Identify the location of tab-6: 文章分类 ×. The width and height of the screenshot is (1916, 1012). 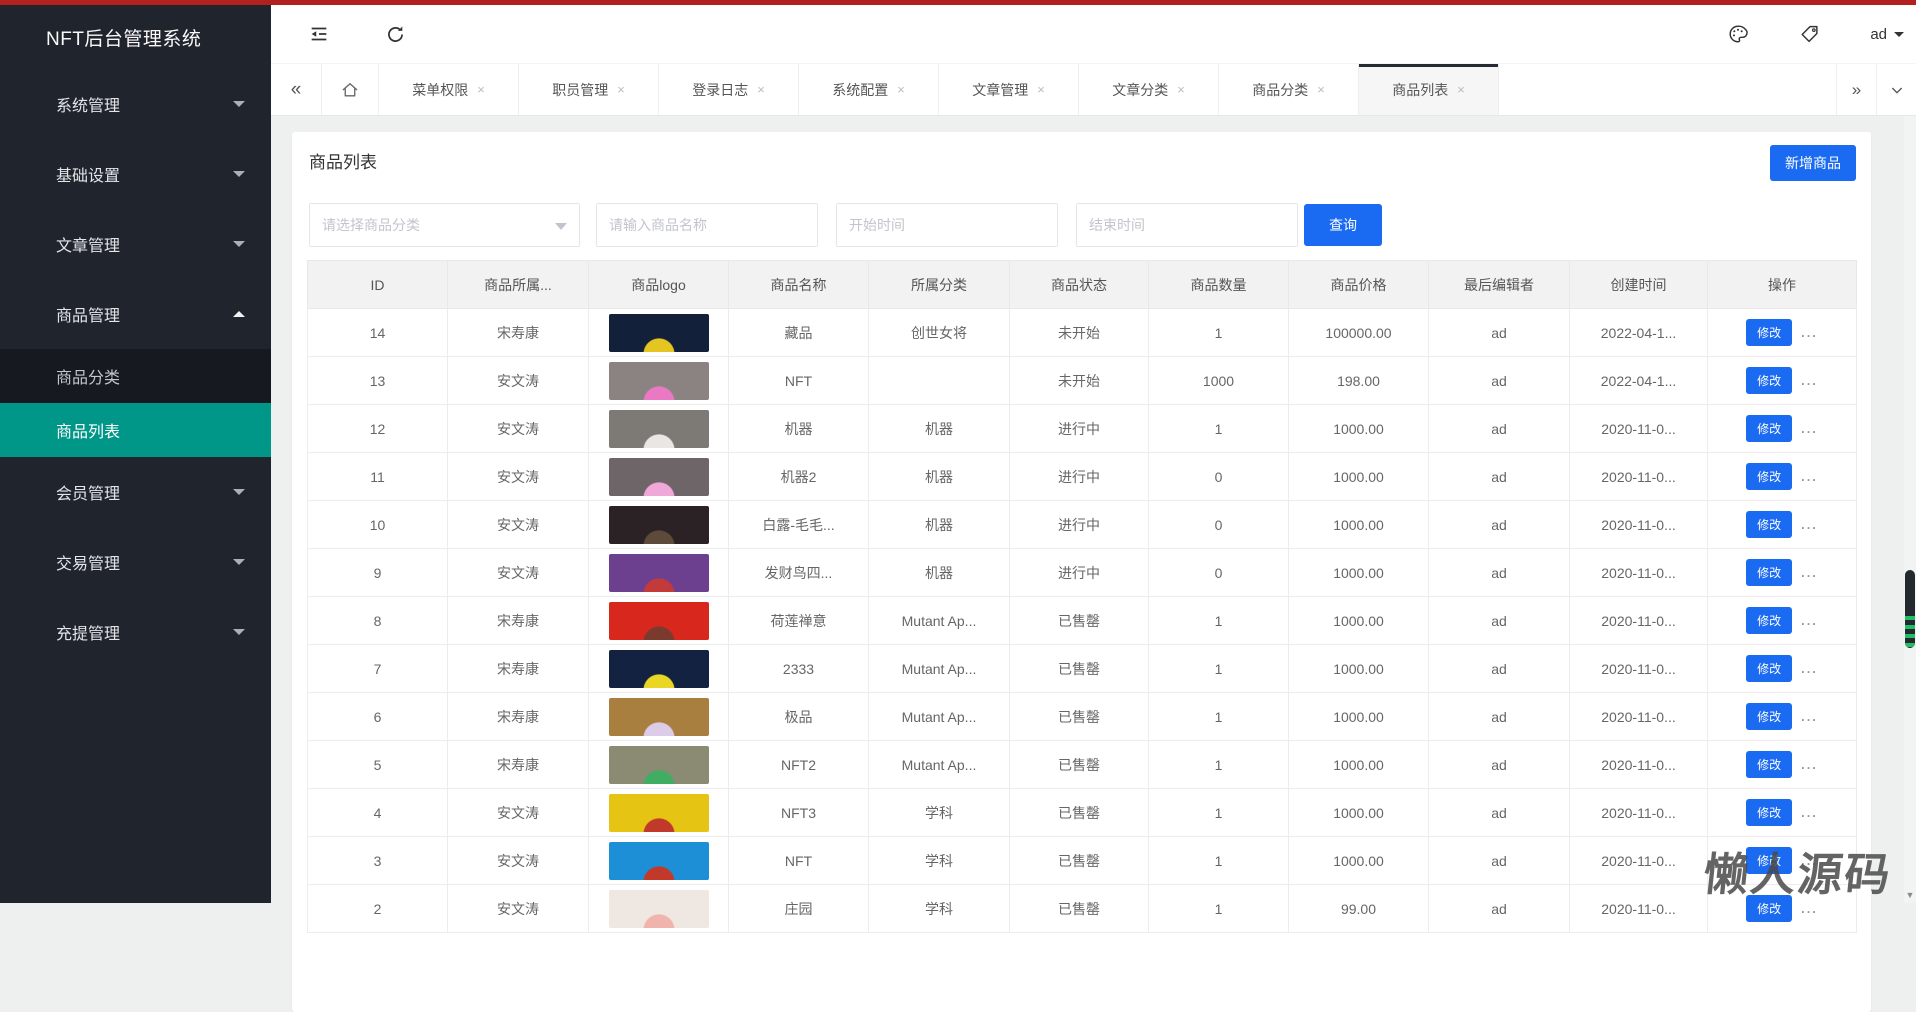
(1149, 89).